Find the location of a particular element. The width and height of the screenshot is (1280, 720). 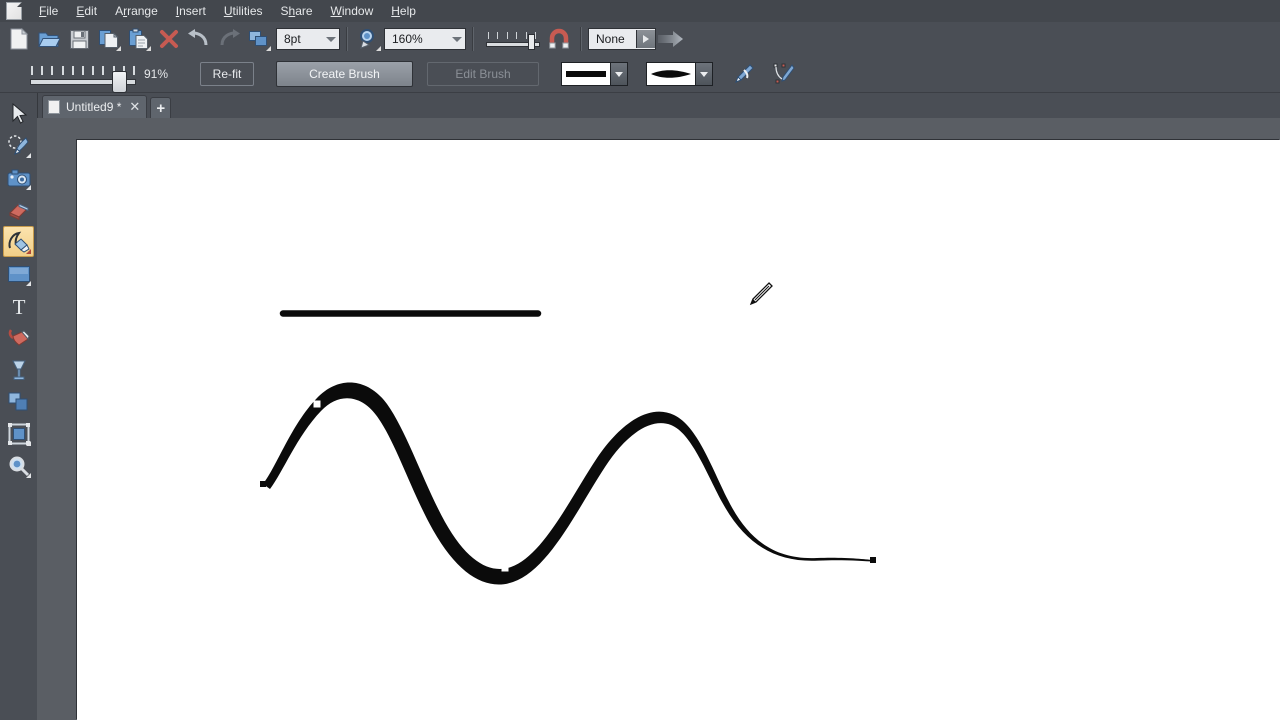

gradient-arrow-icon is located at coordinates (670, 39).